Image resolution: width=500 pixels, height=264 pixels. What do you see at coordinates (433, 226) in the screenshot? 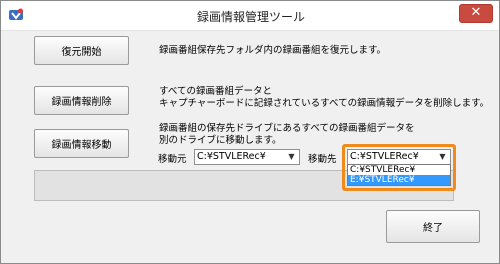
I see `exit-button: 終了` at bounding box center [433, 226].